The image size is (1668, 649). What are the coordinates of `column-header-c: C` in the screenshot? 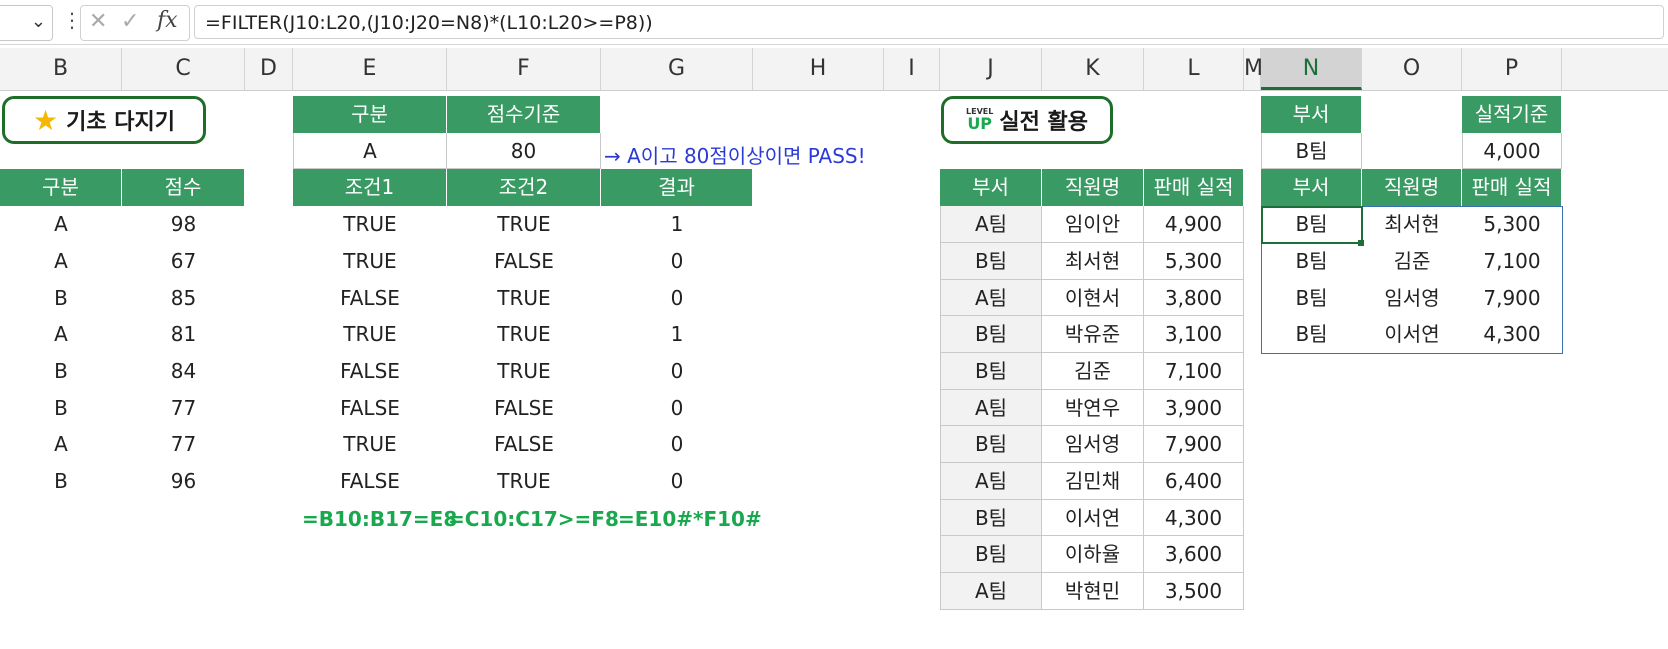 It's located at (183, 69).